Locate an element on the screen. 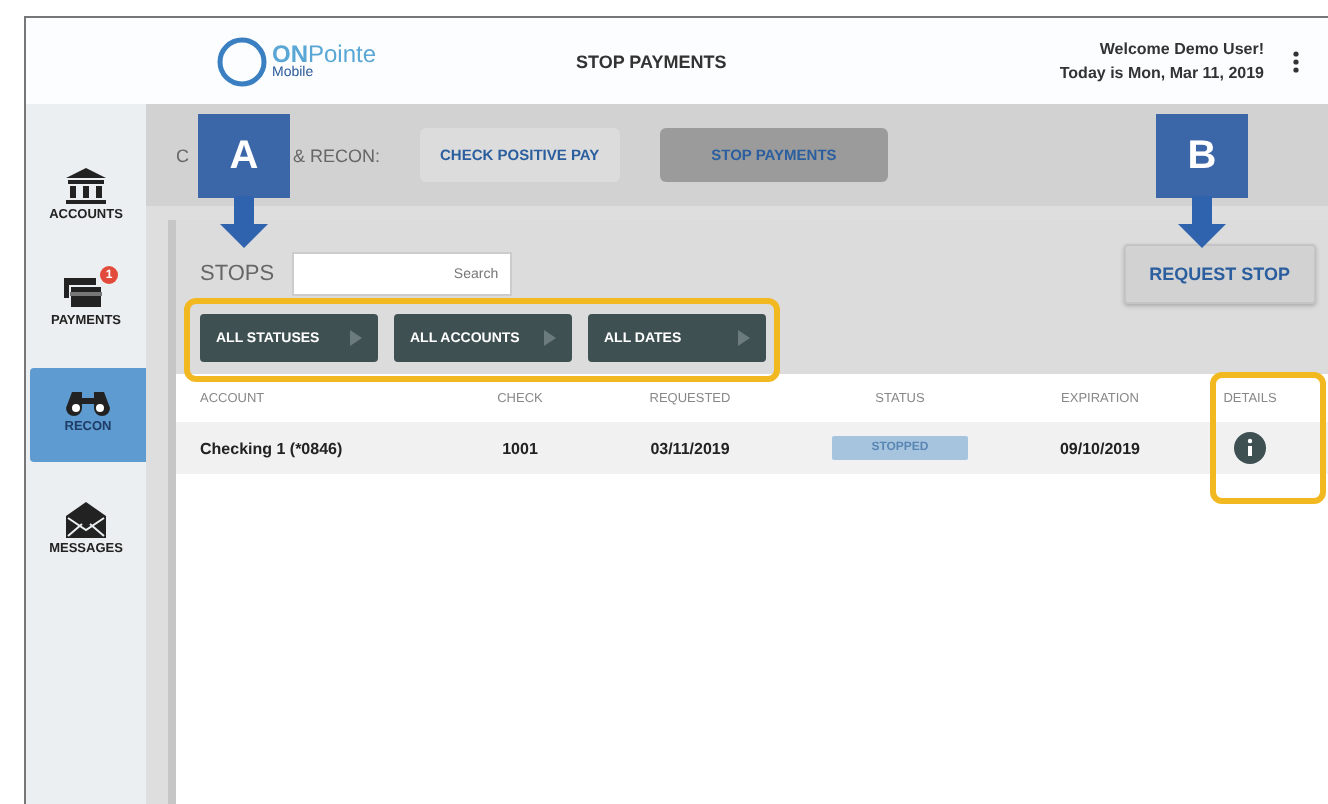 This screenshot has width=1328, height=804. logo-ring-icon is located at coordinates (242, 61).